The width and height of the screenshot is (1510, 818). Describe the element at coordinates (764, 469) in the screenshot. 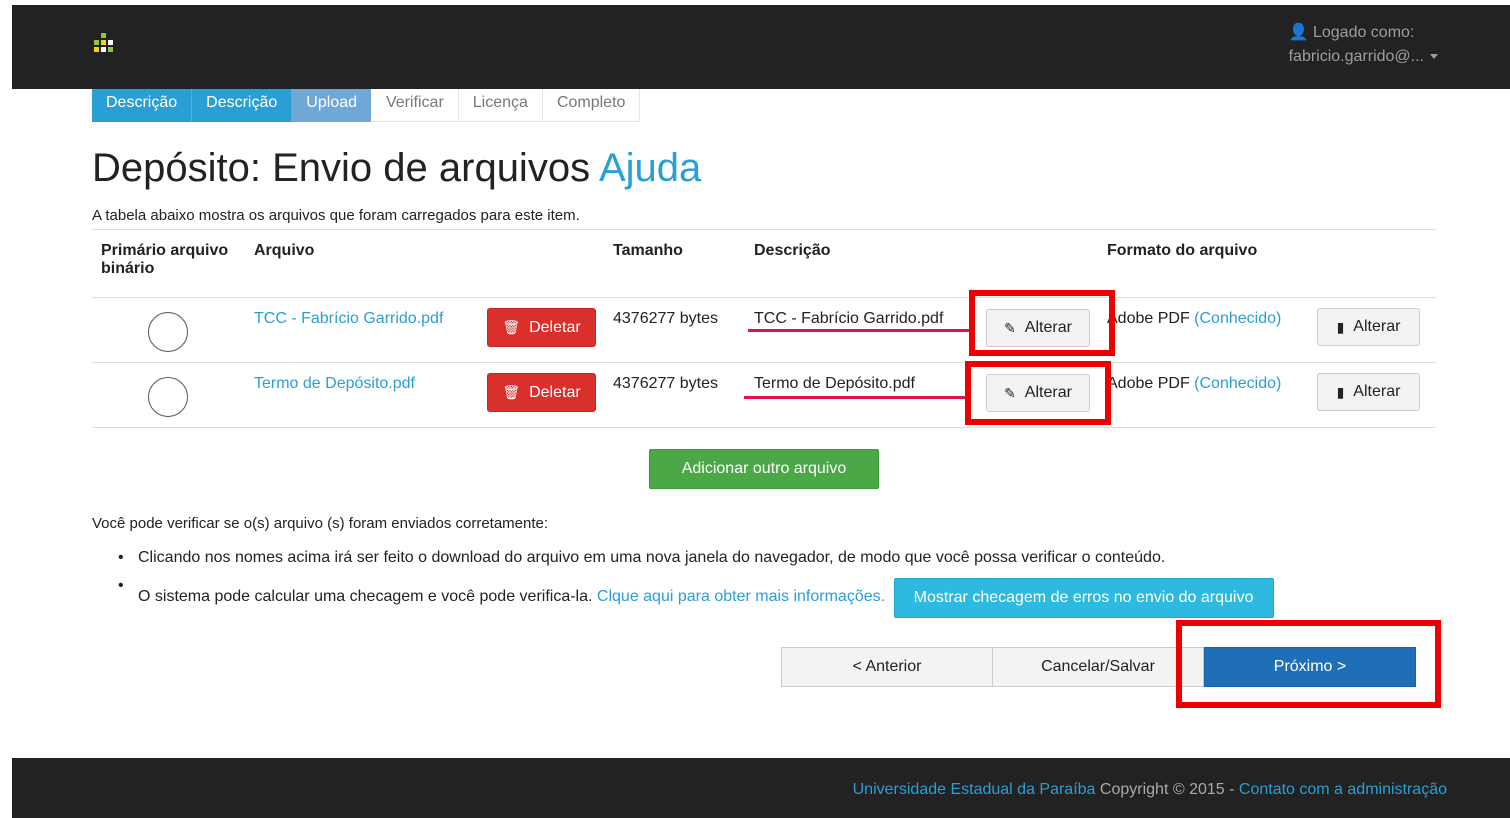

I see `add-file-button: Adicionar outro arquivo` at that location.